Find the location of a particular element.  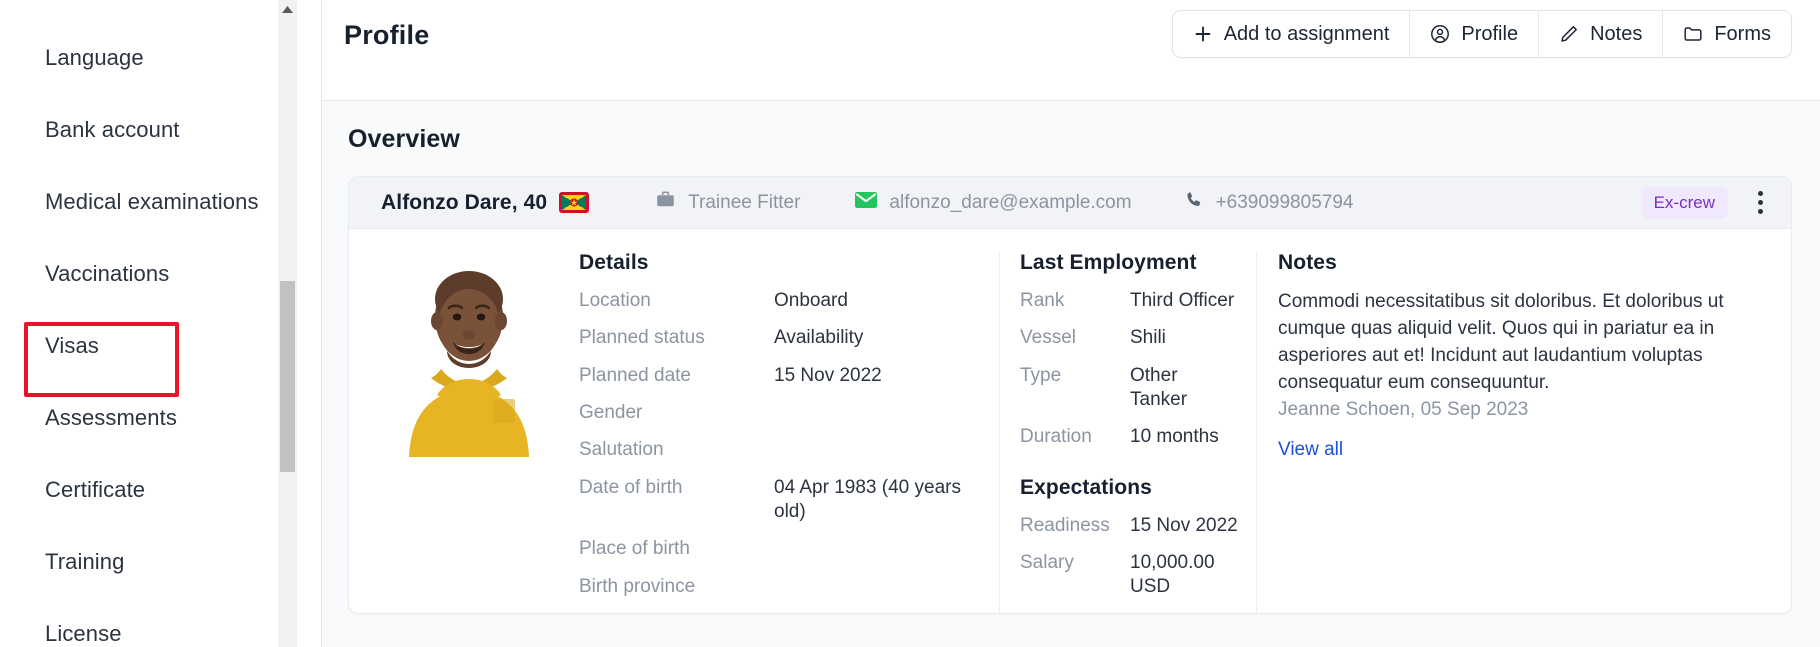

view-all-notes-link: View all is located at coordinates (1310, 450).